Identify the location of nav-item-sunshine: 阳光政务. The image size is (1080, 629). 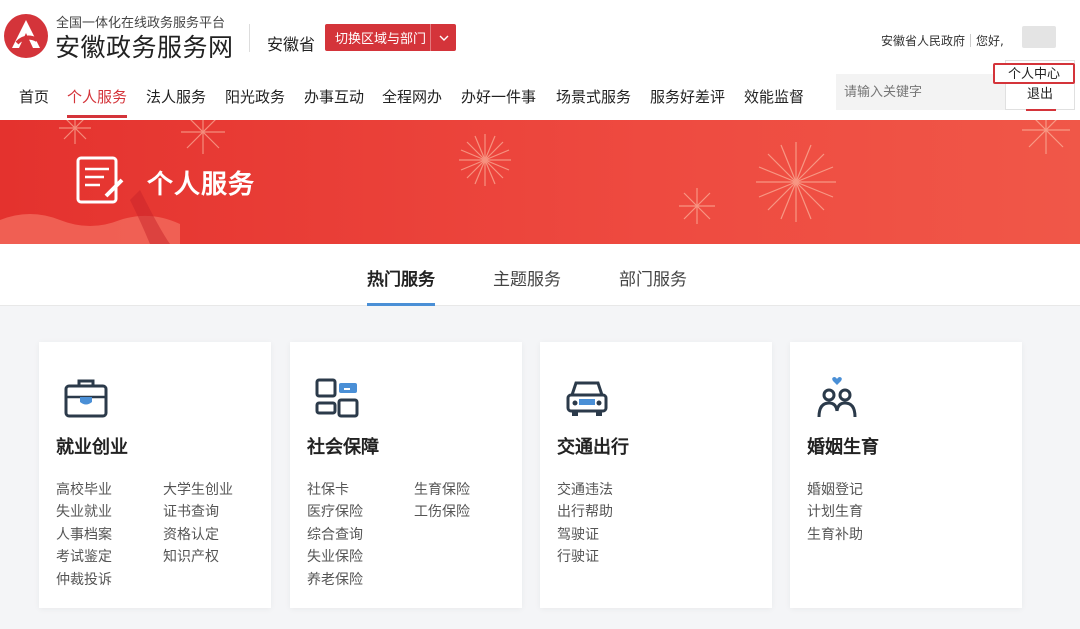
(255, 101).